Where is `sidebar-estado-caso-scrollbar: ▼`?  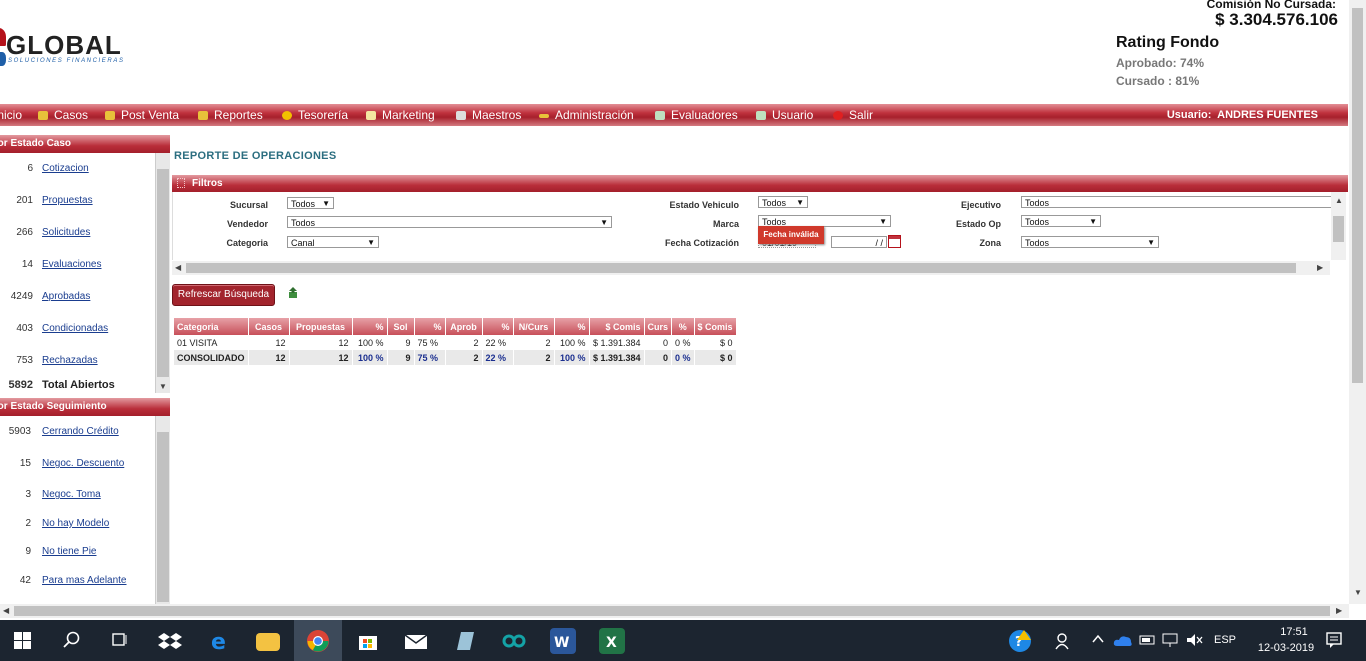 sidebar-estado-caso-scrollbar: ▼ is located at coordinates (162, 273).